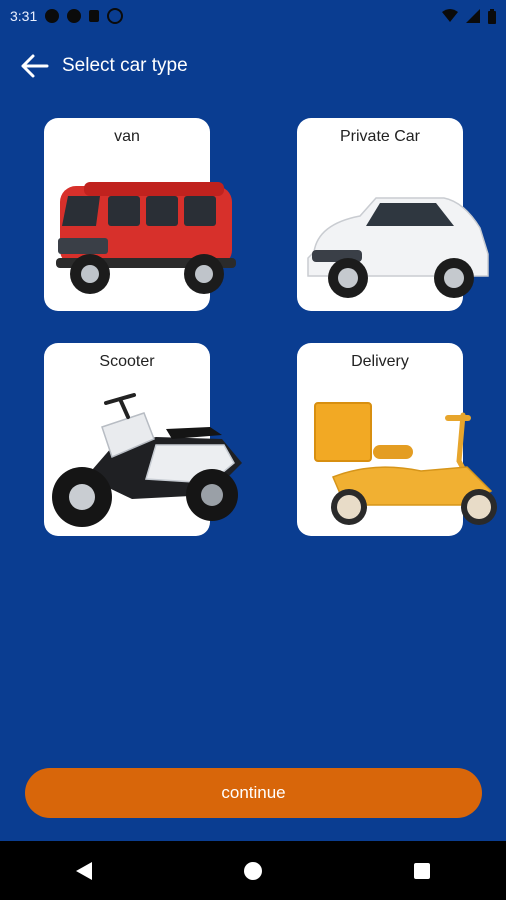  I want to click on red-van-image, so click(146, 238).